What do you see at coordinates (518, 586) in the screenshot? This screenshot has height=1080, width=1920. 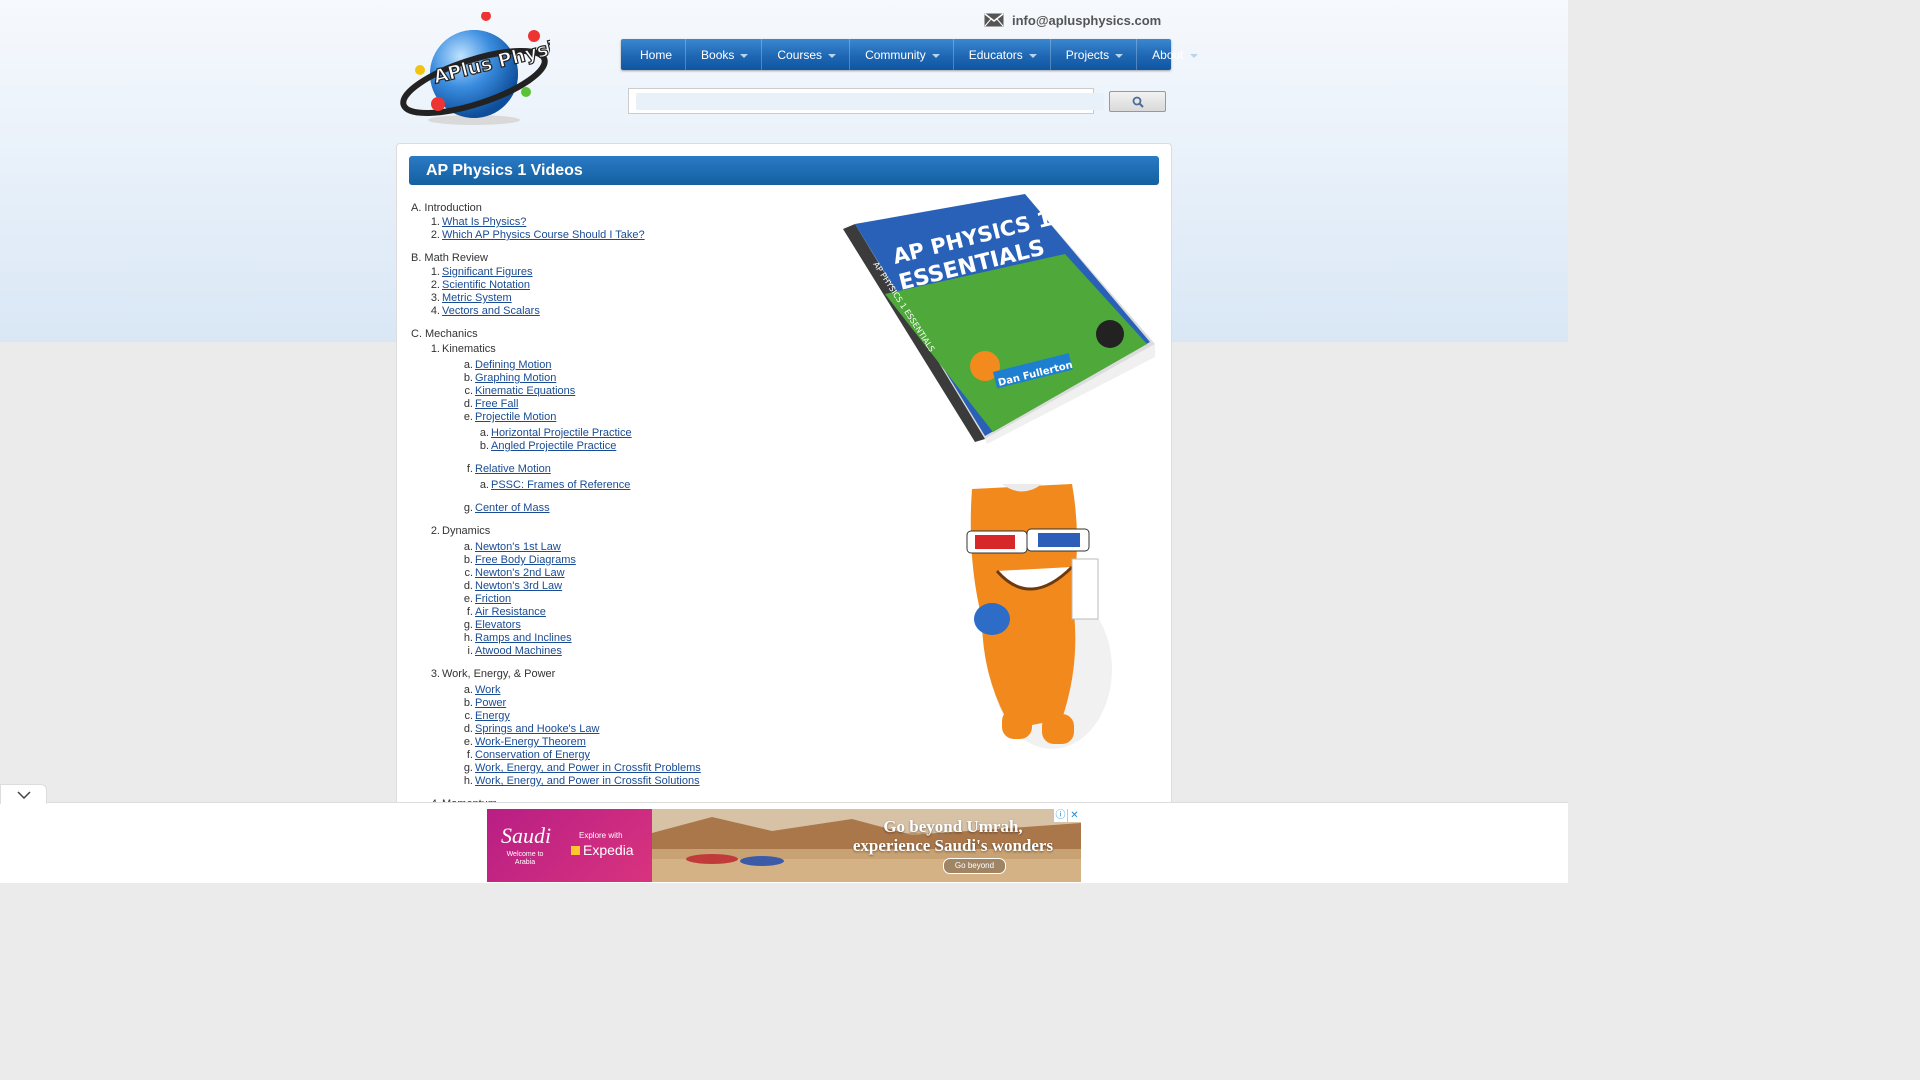 I see `video-link: Newton's 3rd Law` at bounding box center [518, 586].